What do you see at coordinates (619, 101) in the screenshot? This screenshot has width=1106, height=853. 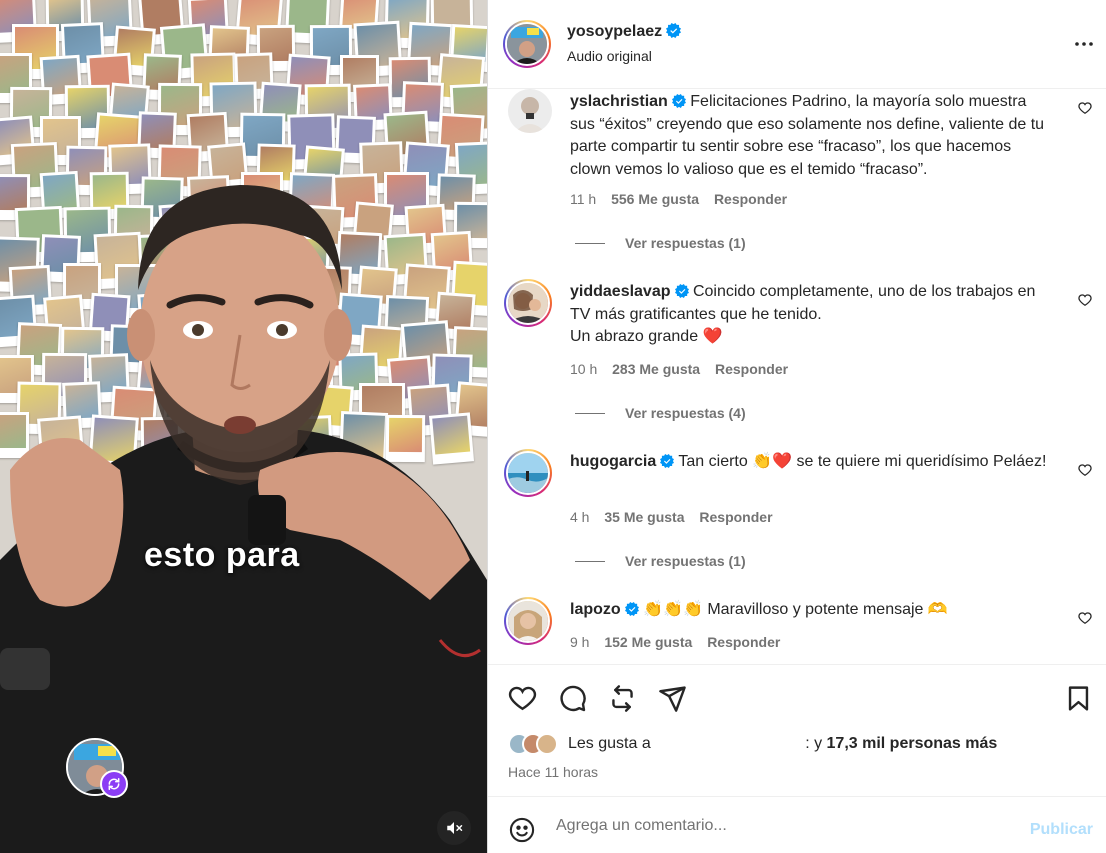 I see `comment-username: yslachristian` at bounding box center [619, 101].